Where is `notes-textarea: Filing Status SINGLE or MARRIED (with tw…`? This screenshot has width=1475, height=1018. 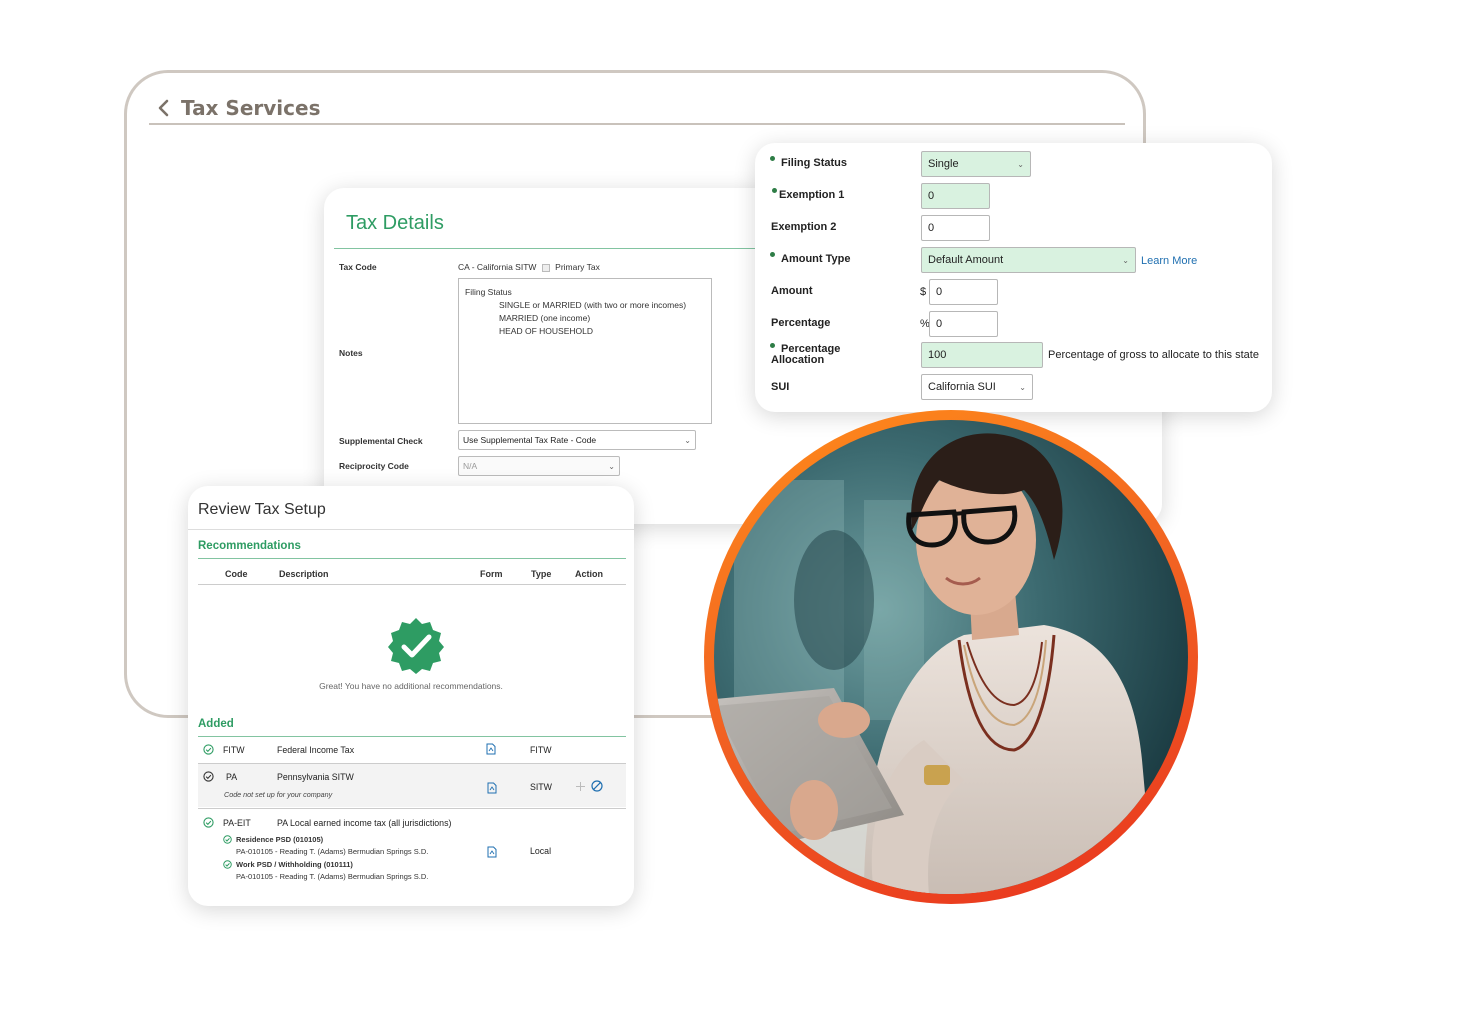
notes-textarea: Filing Status SINGLE or MARRIED (with tw… is located at coordinates (585, 351).